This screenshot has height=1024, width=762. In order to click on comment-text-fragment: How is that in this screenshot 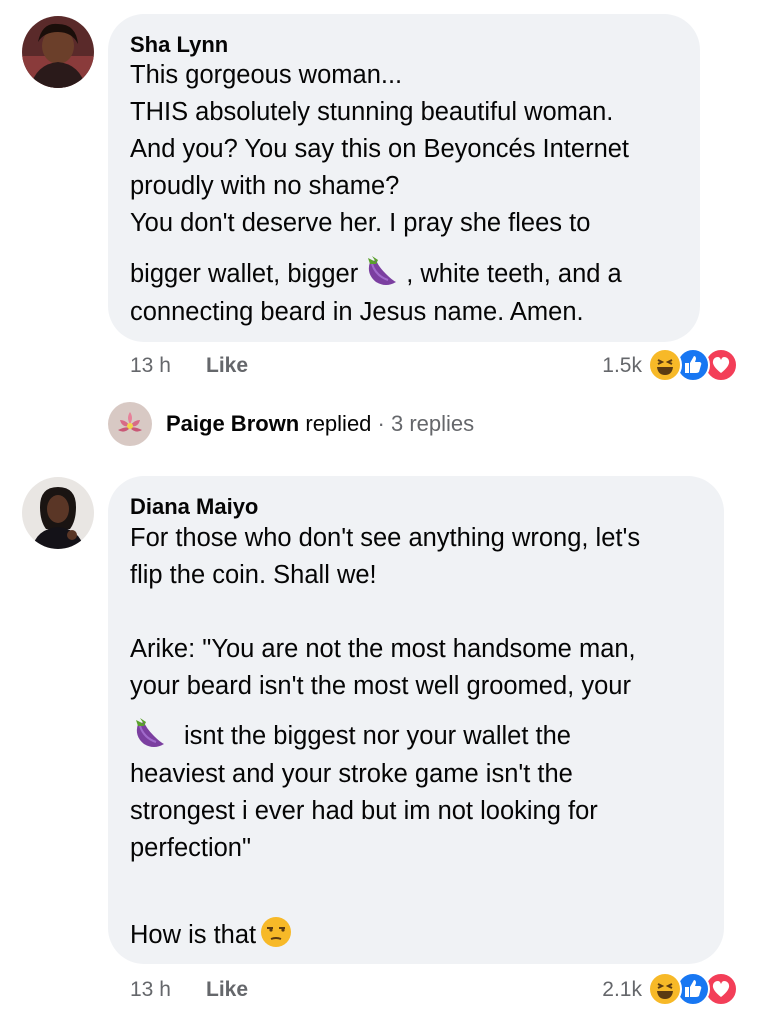, I will do `click(193, 935)`.